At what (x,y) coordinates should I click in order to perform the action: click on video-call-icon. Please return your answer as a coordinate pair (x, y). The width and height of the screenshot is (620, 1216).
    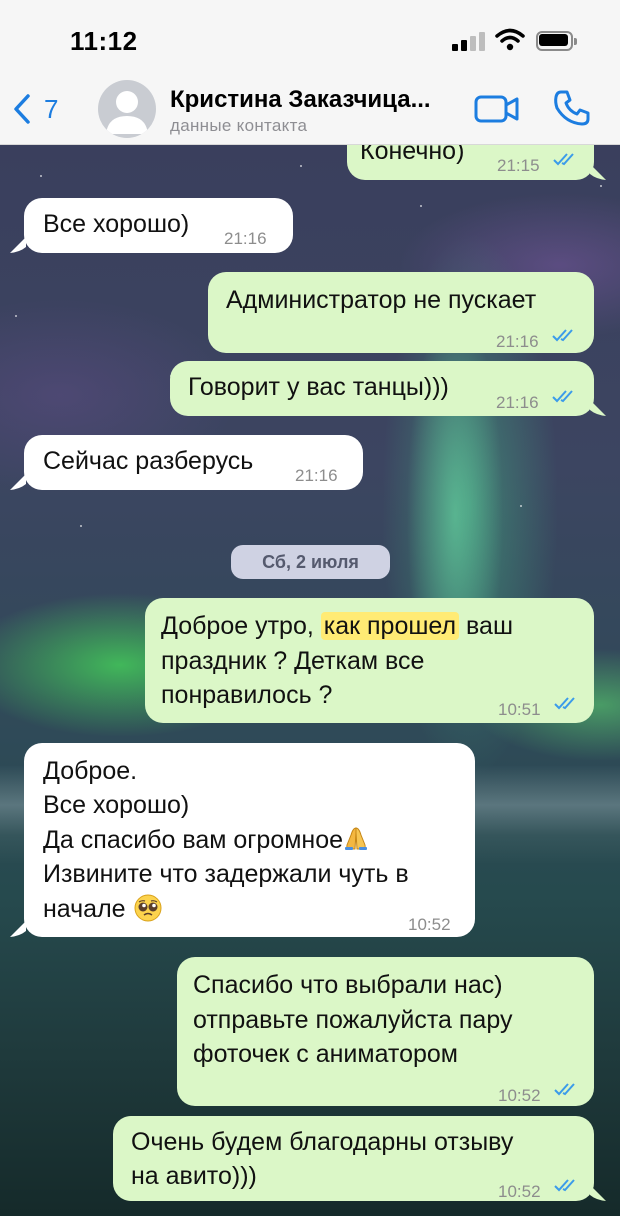
    Looking at the image, I should click on (497, 109).